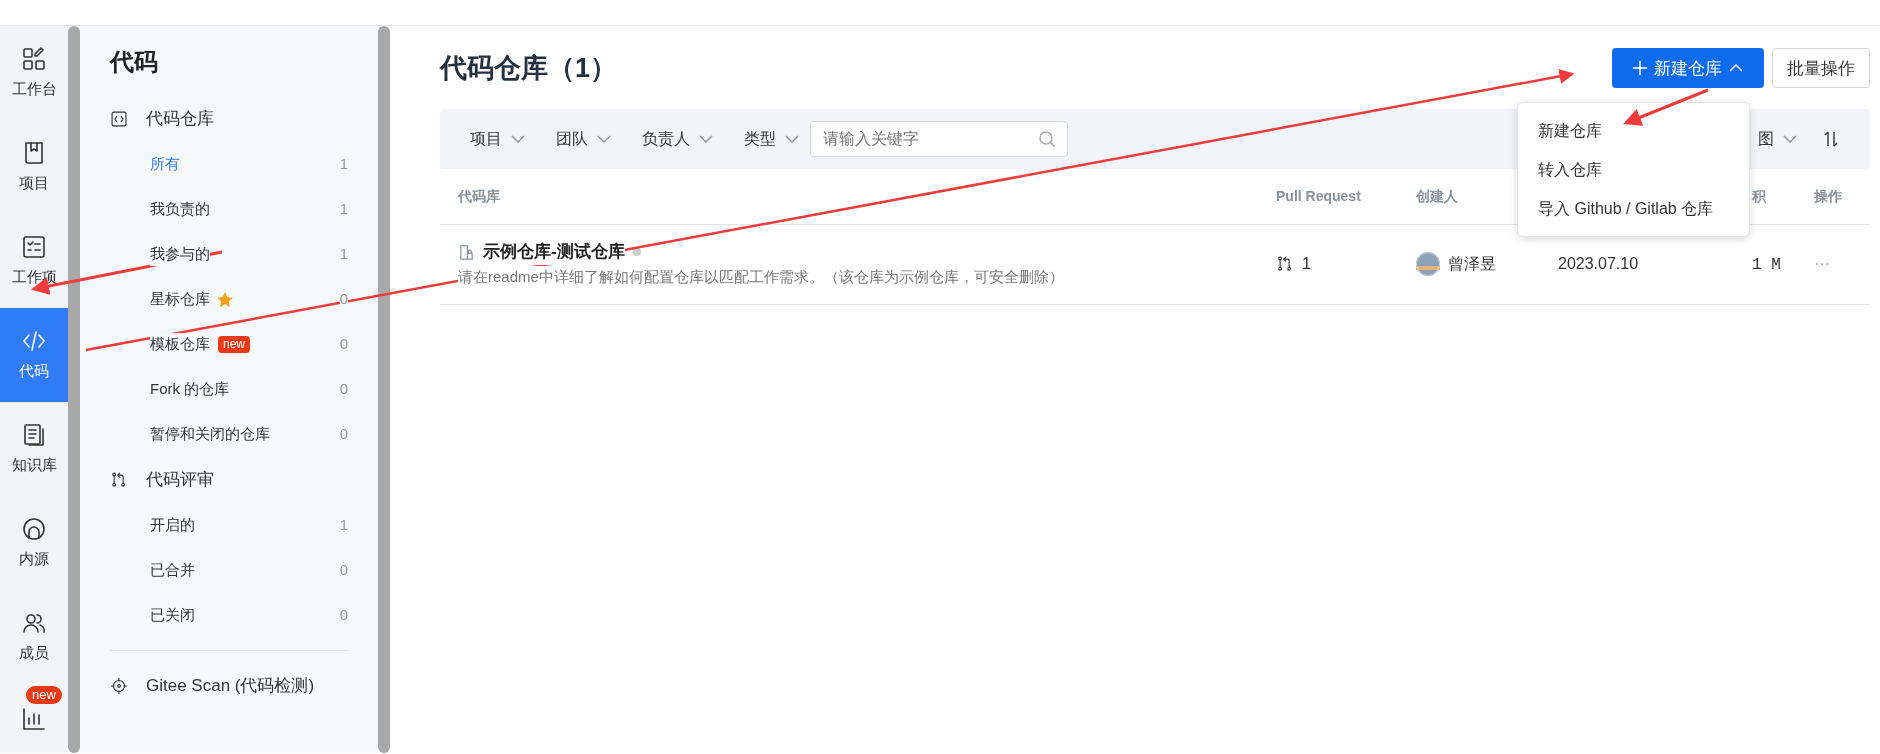 This screenshot has width=1880, height=754. What do you see at coordinates (1688, 68) in the screenshot?
I see `new-repository-button: 新建仓库` at bounding box center [1688, 68].